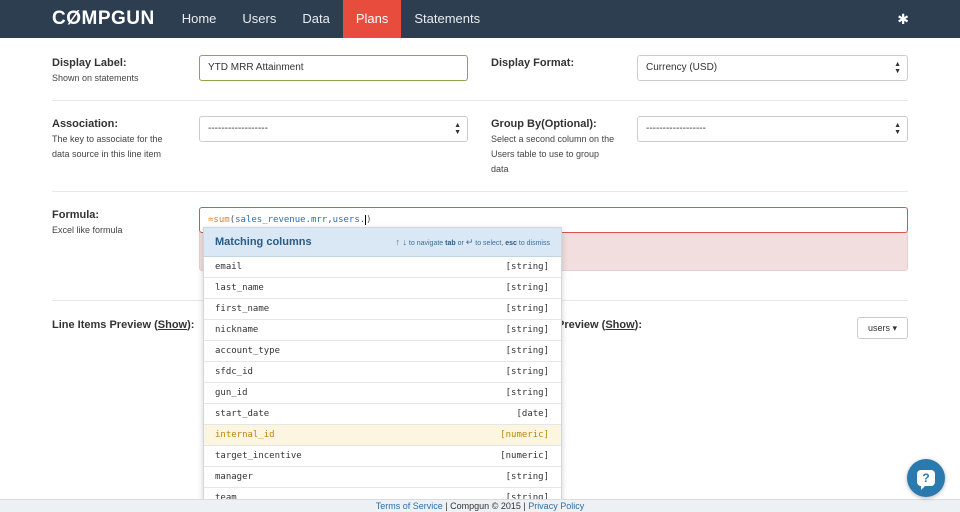 The width and height of the screenshot is (960, 512). I want to click on help-chat-button: ?, so click(926, 478).